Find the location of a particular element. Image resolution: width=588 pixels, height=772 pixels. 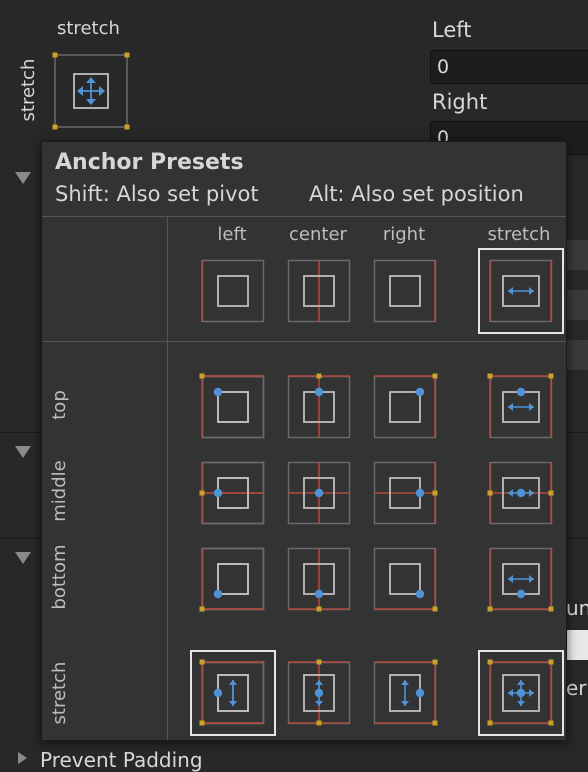

grid-divider-h is located at coordinates (304, 341).